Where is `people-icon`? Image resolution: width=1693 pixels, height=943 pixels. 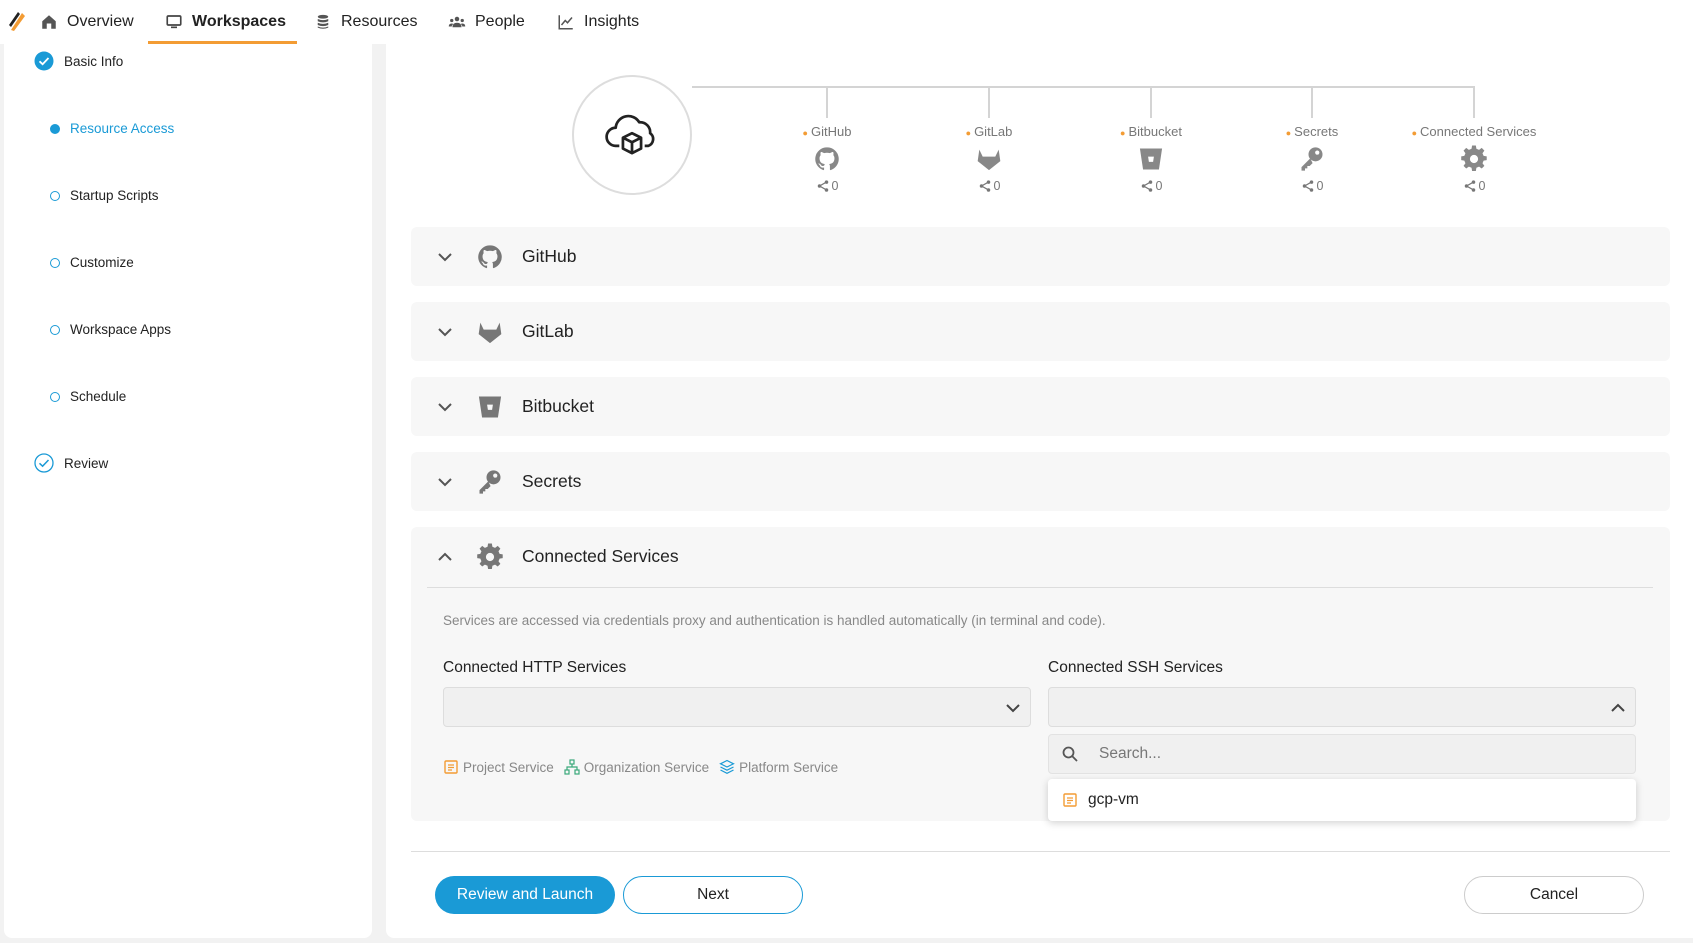 people-icon is located at coordinates (457, 22).